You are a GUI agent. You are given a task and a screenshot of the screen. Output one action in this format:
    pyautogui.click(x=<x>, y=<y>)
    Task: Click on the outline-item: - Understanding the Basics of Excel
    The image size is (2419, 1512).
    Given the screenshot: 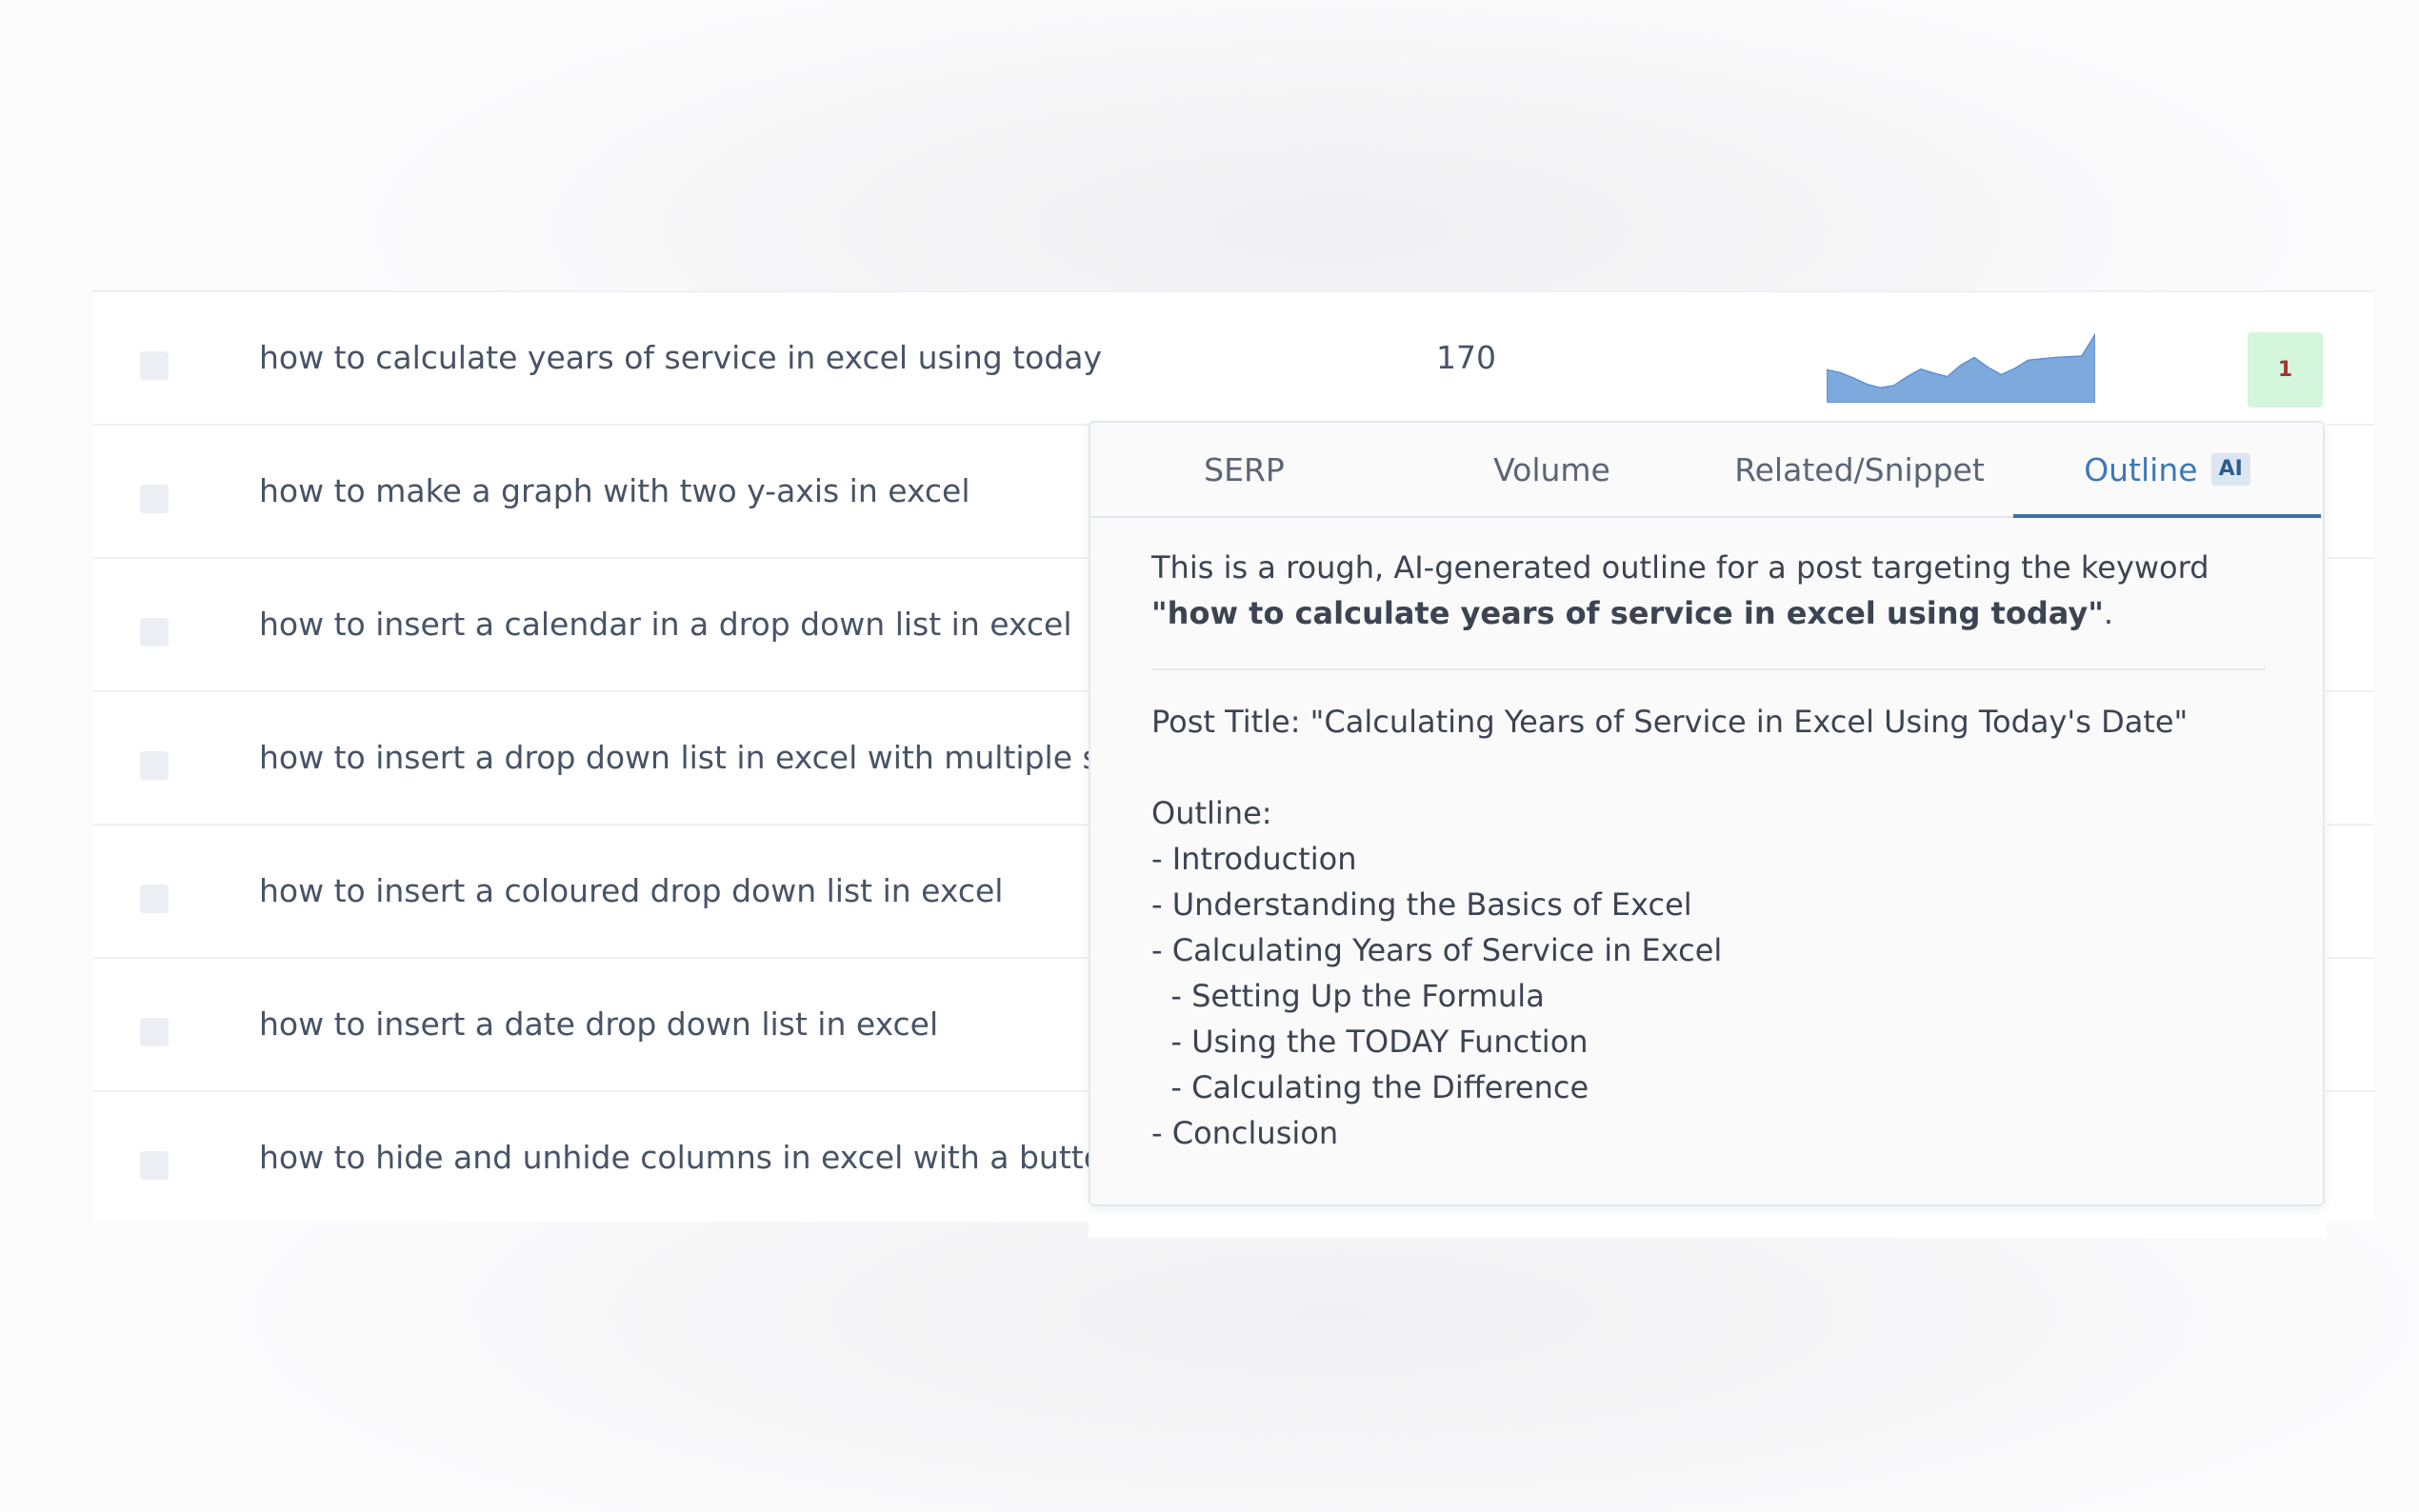 What is the action you would take?
    pyautogui.click(x=1421, y=904)
    